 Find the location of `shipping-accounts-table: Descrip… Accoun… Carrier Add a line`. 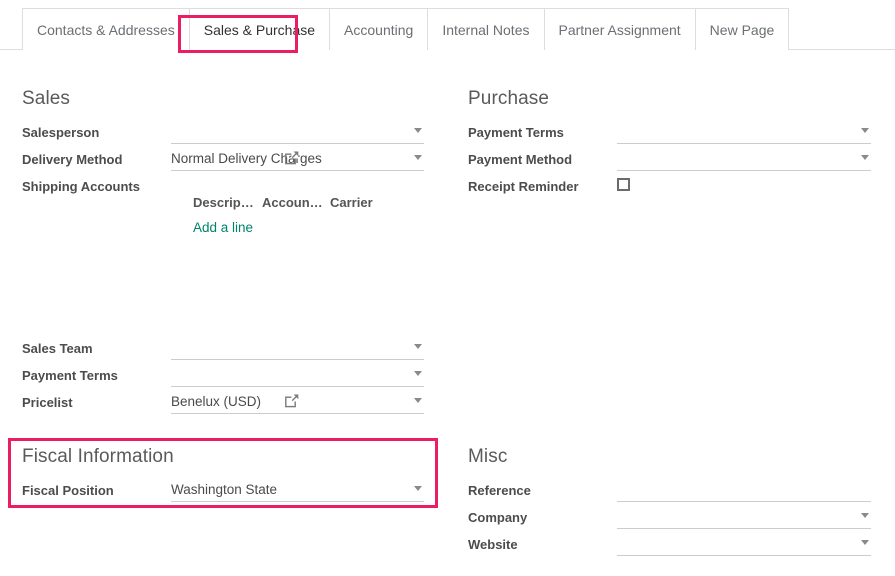

shipping-accounts-table: Descrip… Accoun… Carrier Add a line is located at coordinates (323, 215).